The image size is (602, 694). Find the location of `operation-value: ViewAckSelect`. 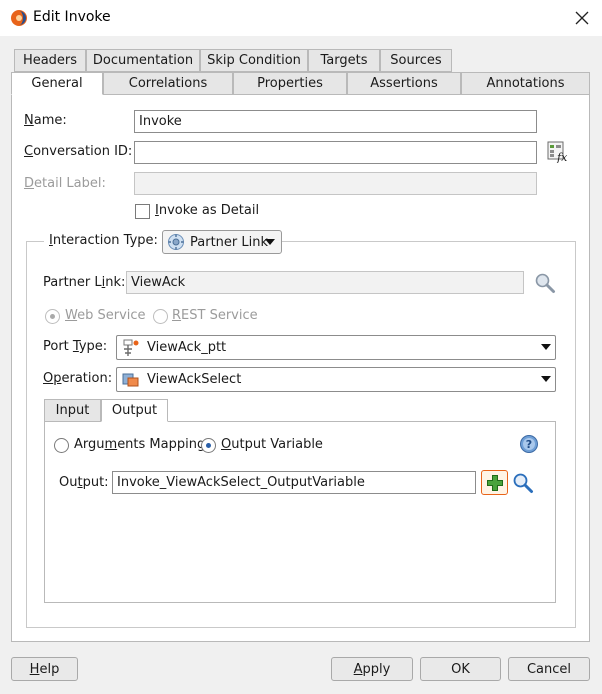

operation-value: ViewAckSelect is located at coordinates (194, 379).